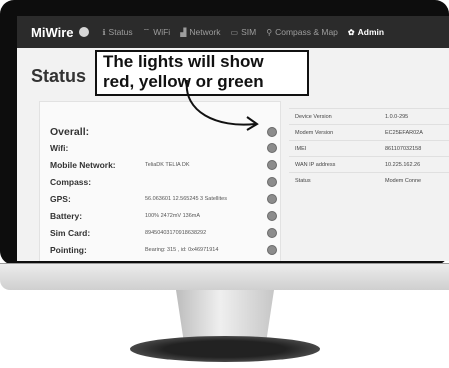 The image size is (449, 368). I want to click on monitor-chin, so click(224, 277).